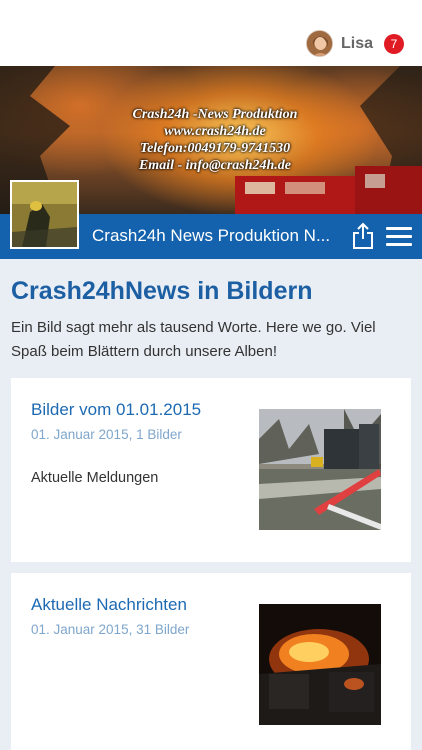  I want to click on user-name: Lisa, so click(357, 44).